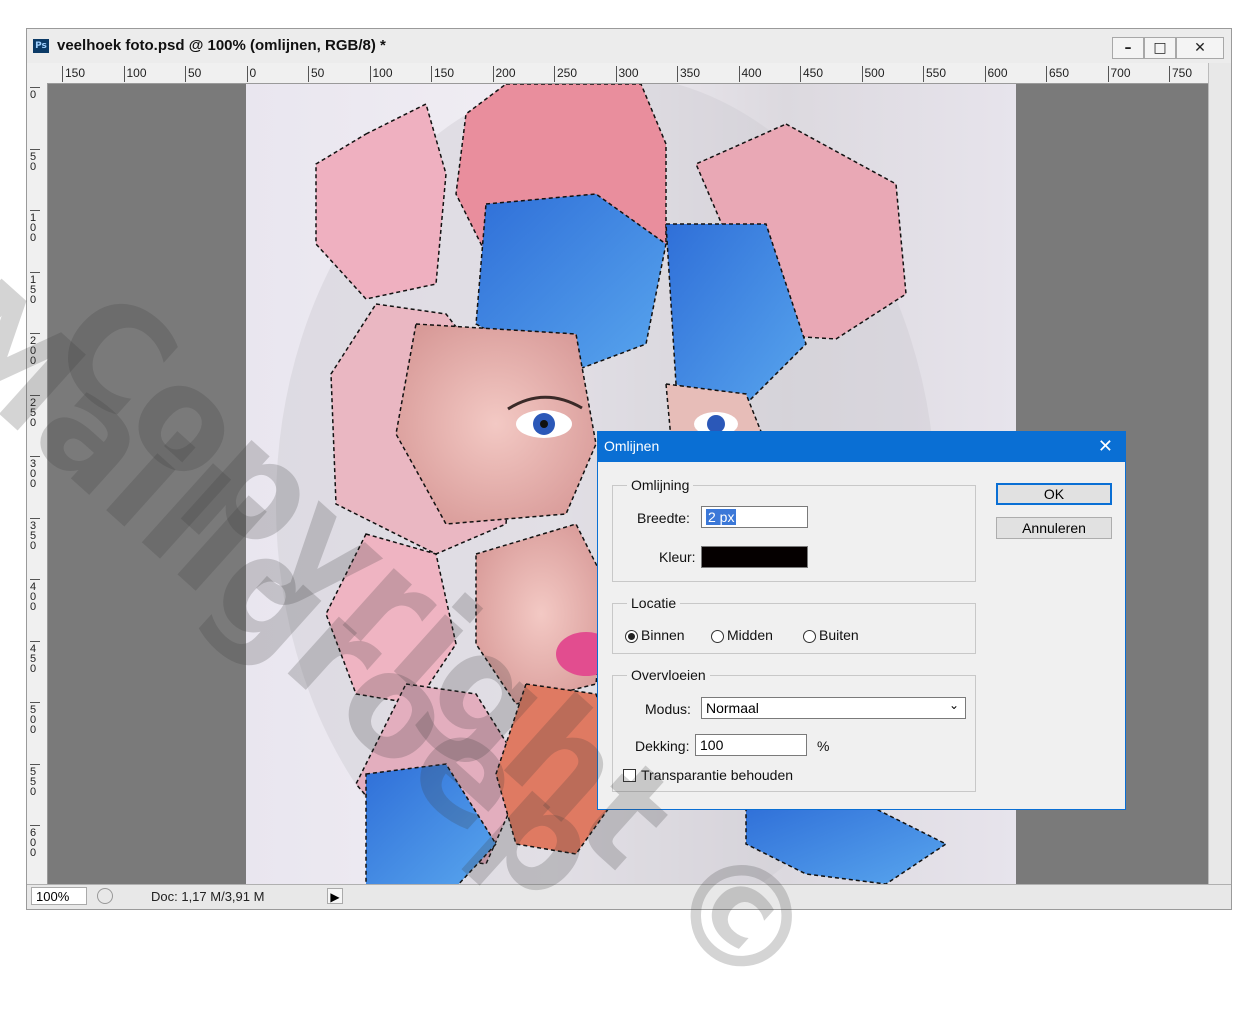  I want to click on close-button: ✕, so click(1200, 48).